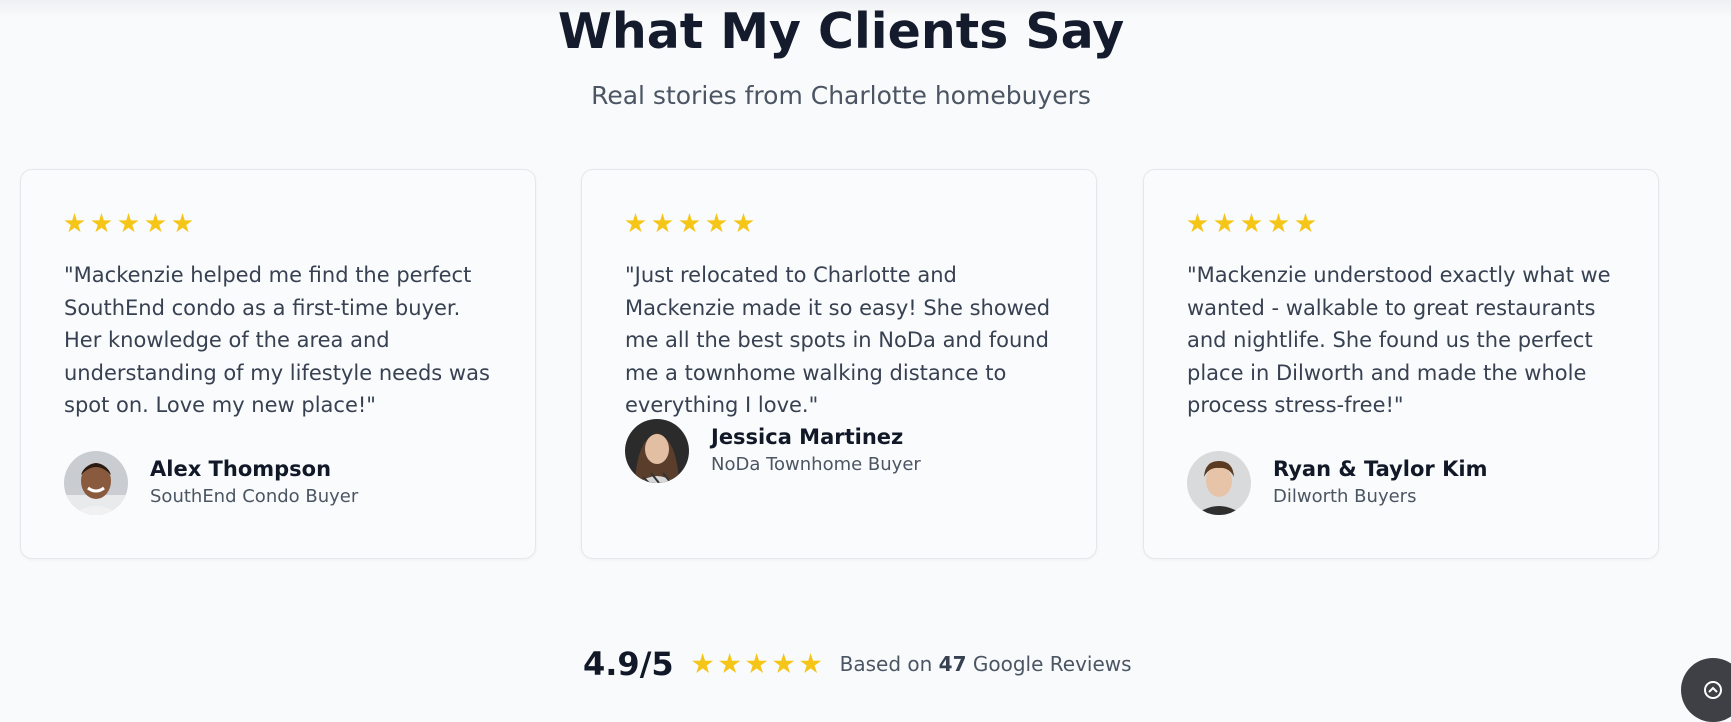 This screenshot has width=1731, height=722. I want to click on chat-widget-button, so click(1706, 690).